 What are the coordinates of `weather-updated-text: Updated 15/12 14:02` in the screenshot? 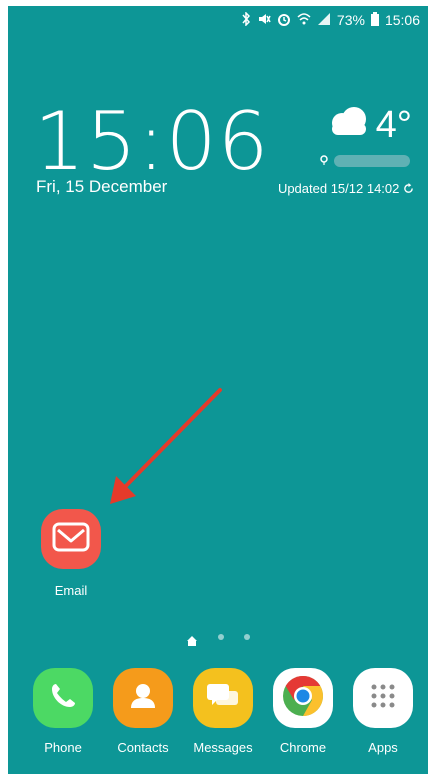 It's located at (338, 188).